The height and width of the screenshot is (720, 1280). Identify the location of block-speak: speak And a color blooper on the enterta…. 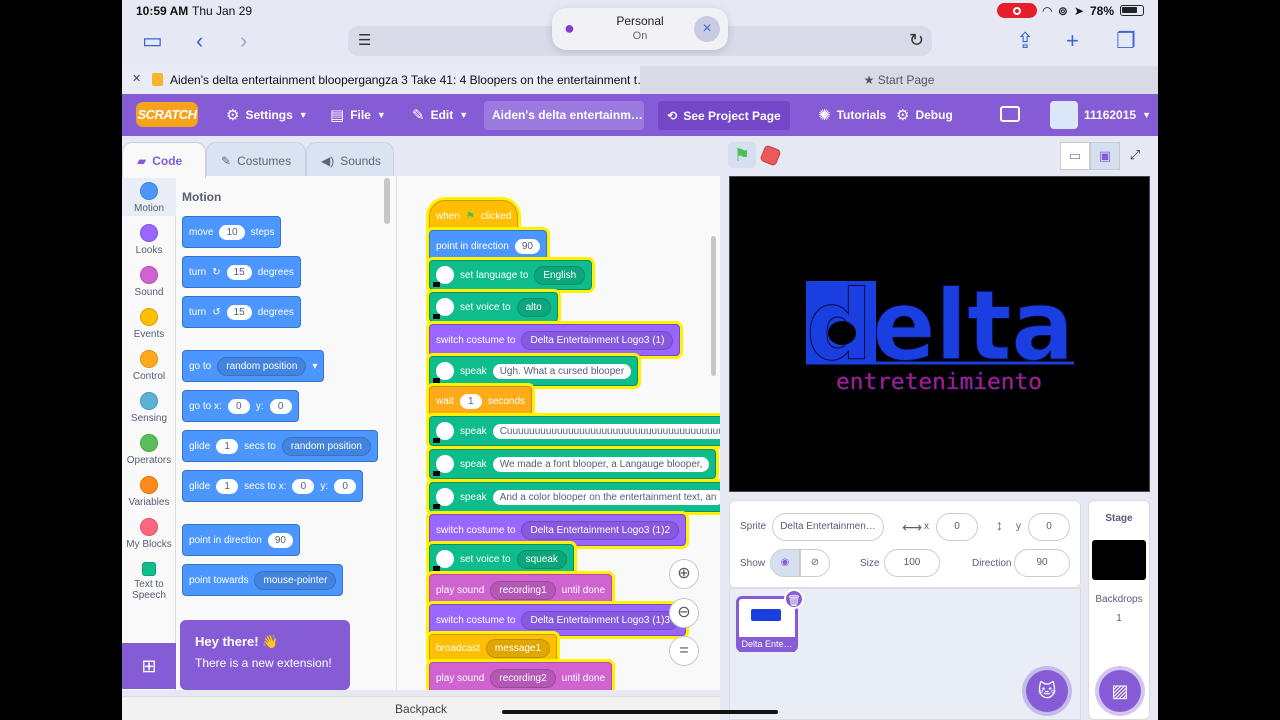
(574, 497).